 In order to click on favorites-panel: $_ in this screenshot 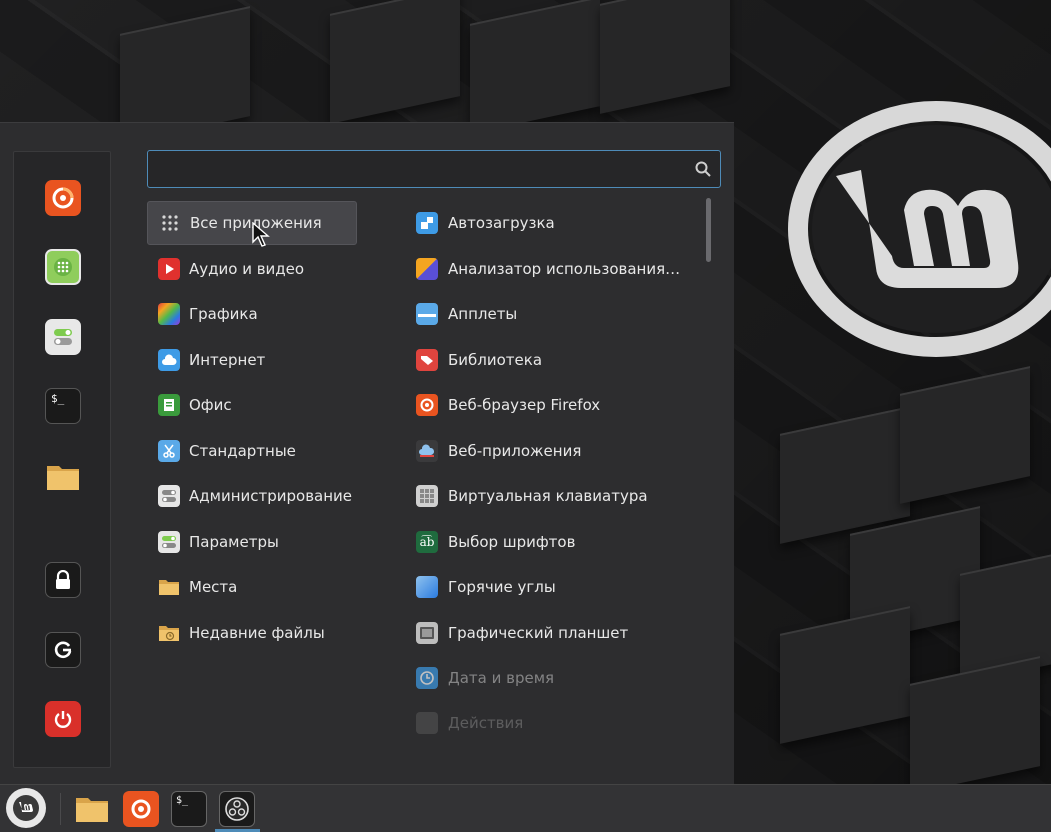, I will do `click(62, 459)`.